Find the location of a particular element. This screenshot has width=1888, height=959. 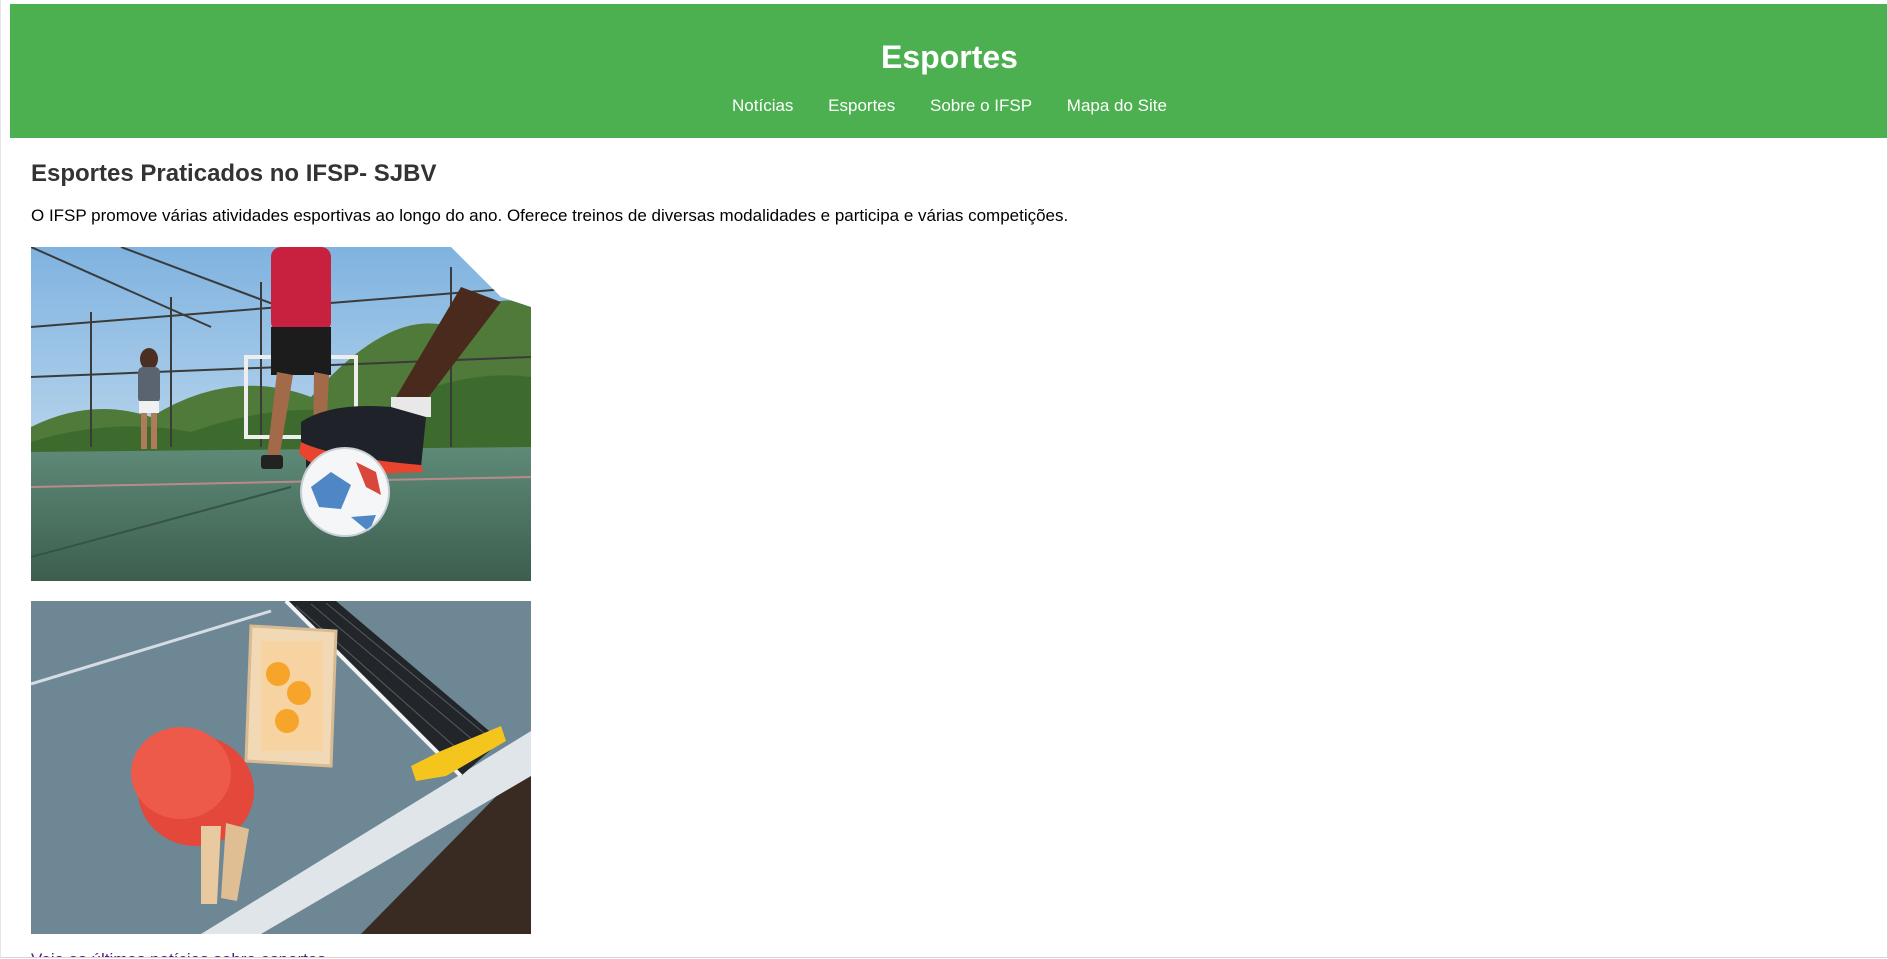

table-tennis-photo is located at coordinates (281, 767).